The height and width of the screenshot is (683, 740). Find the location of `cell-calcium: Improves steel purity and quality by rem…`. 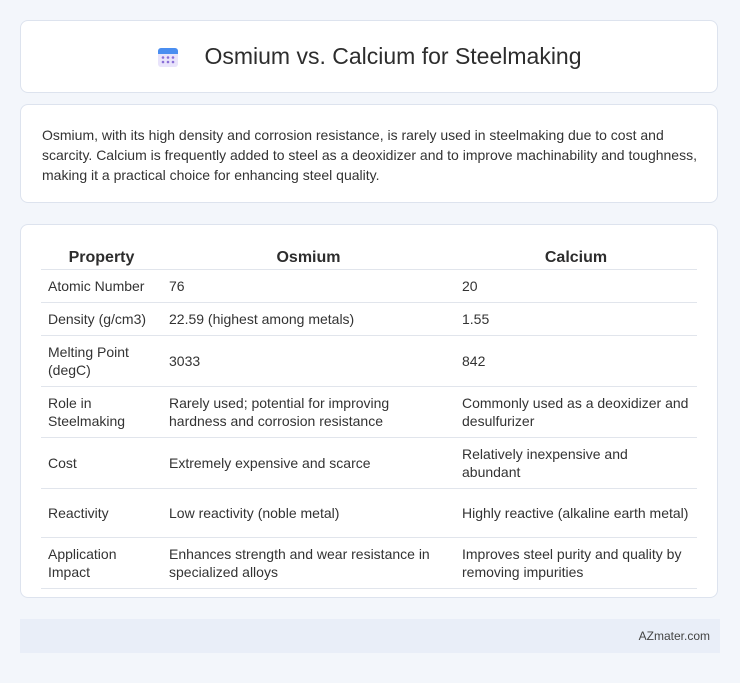

cell-calcium: Improves steel purity and quality by rem… is located at coordinates (576, 563).